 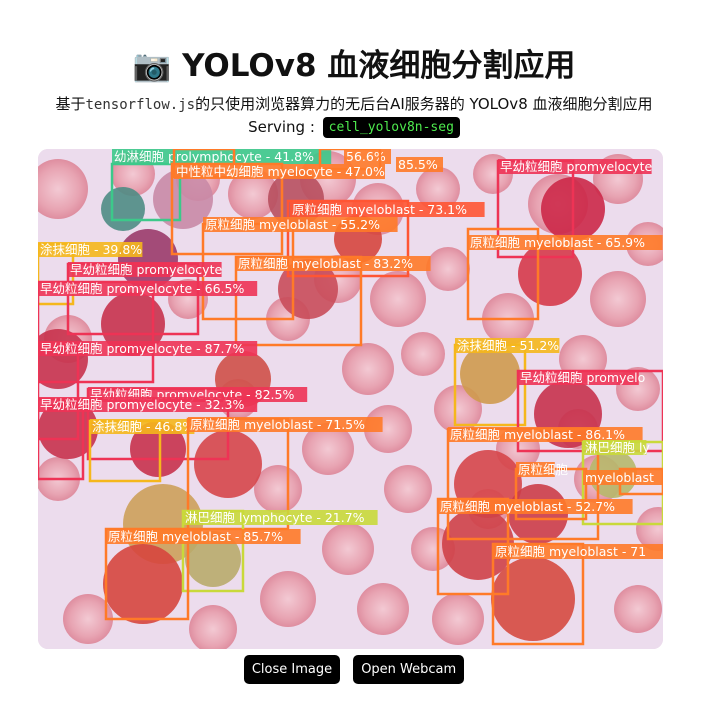 I want to click on detection-label: 原粒细胞, so click(x=543, y=469).